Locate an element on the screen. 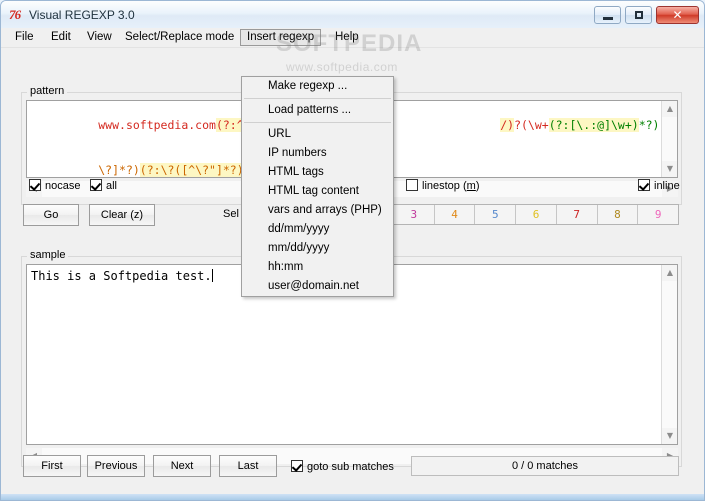  sample-vscrollbar: ▲ ▼ is located at coordinates (669, 354).